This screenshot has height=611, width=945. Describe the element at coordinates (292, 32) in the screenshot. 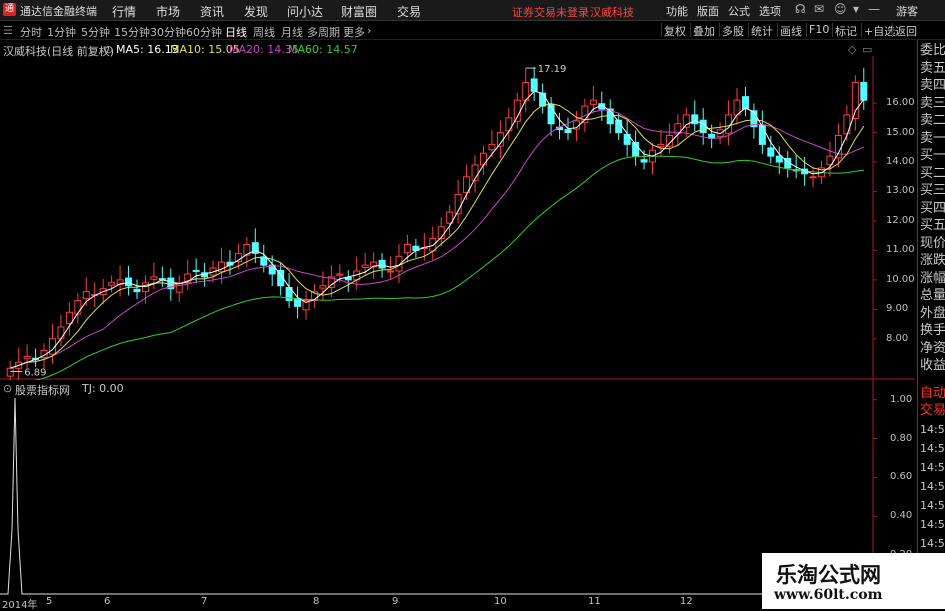

I see `period-monthly: 月线` at that location.